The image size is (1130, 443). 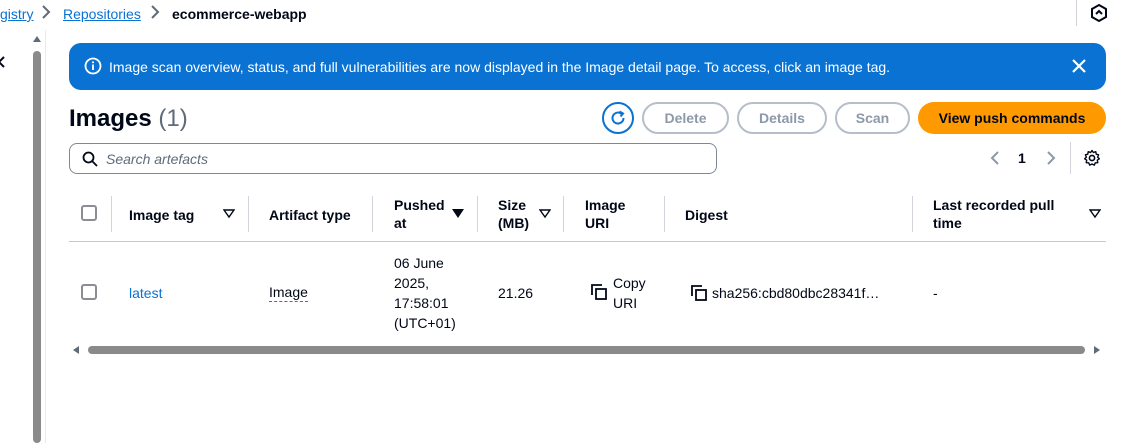 What do you see at coordinates (90, 159) in the screenshot?
I see `search-icon` at bounding box center [90, 159].